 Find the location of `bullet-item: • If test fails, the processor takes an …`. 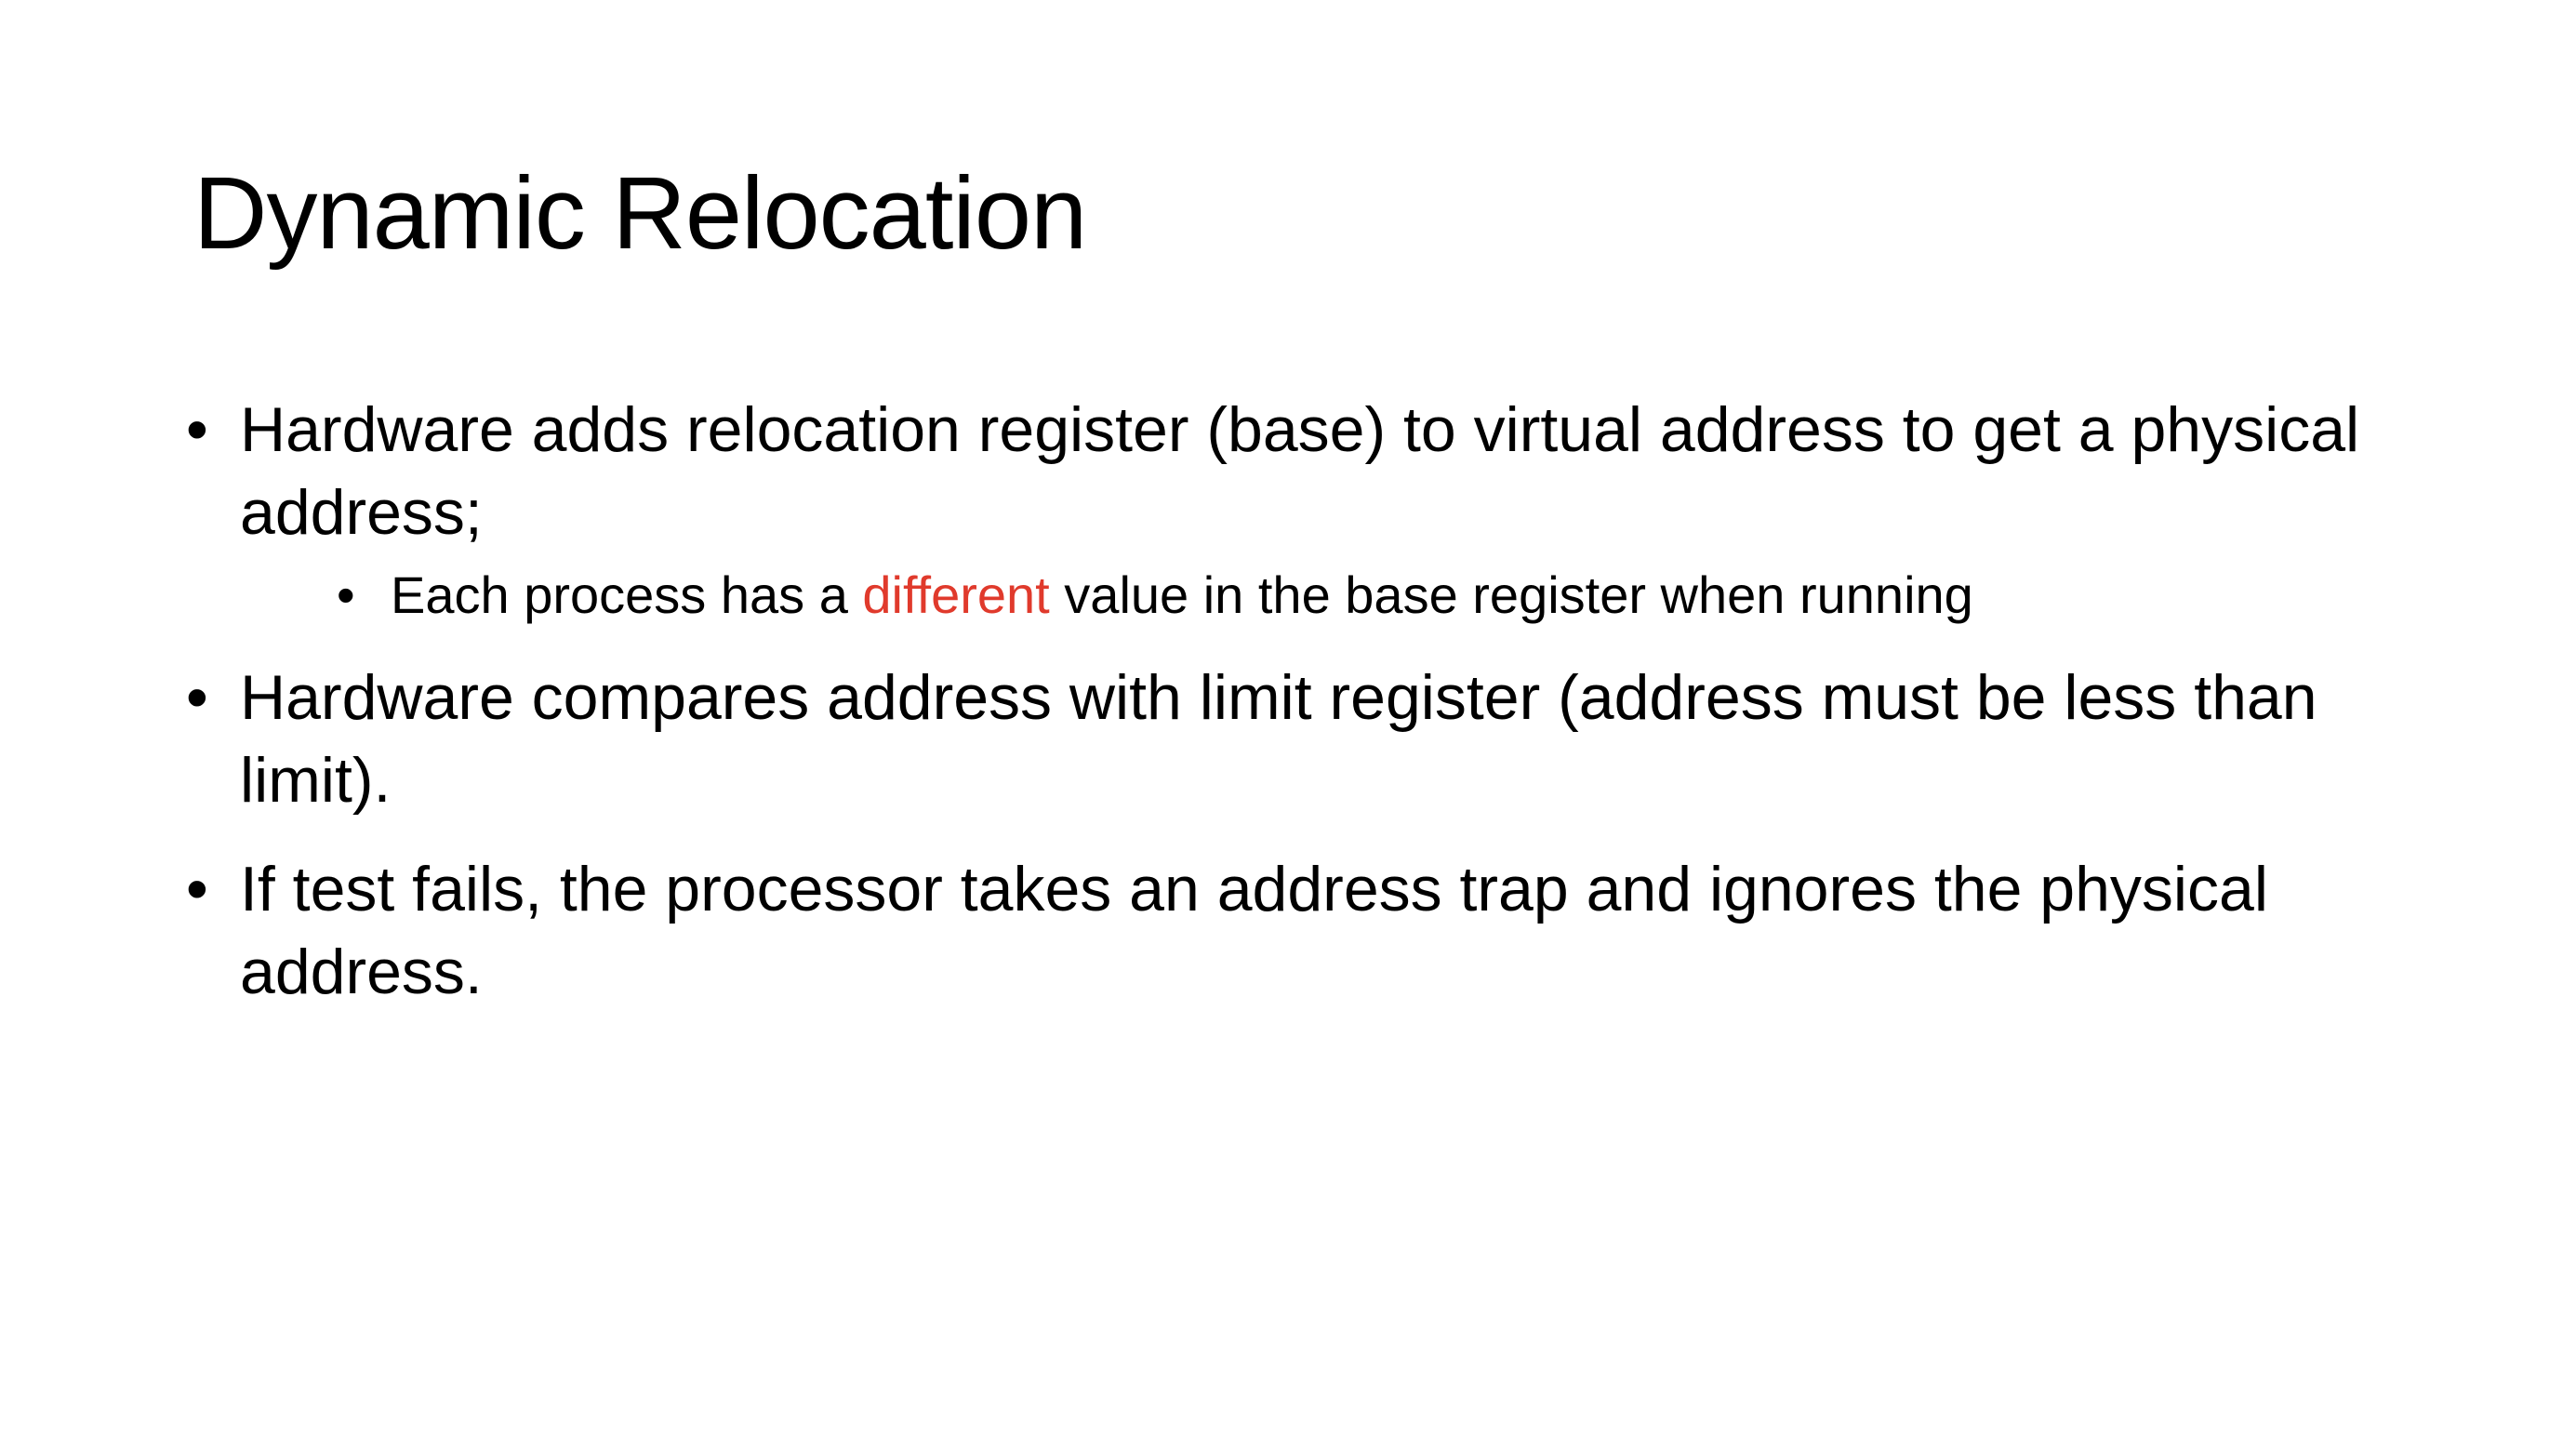

bullet-item: • If test fails, the processor takes an … is located at coordinates (1302, 931).